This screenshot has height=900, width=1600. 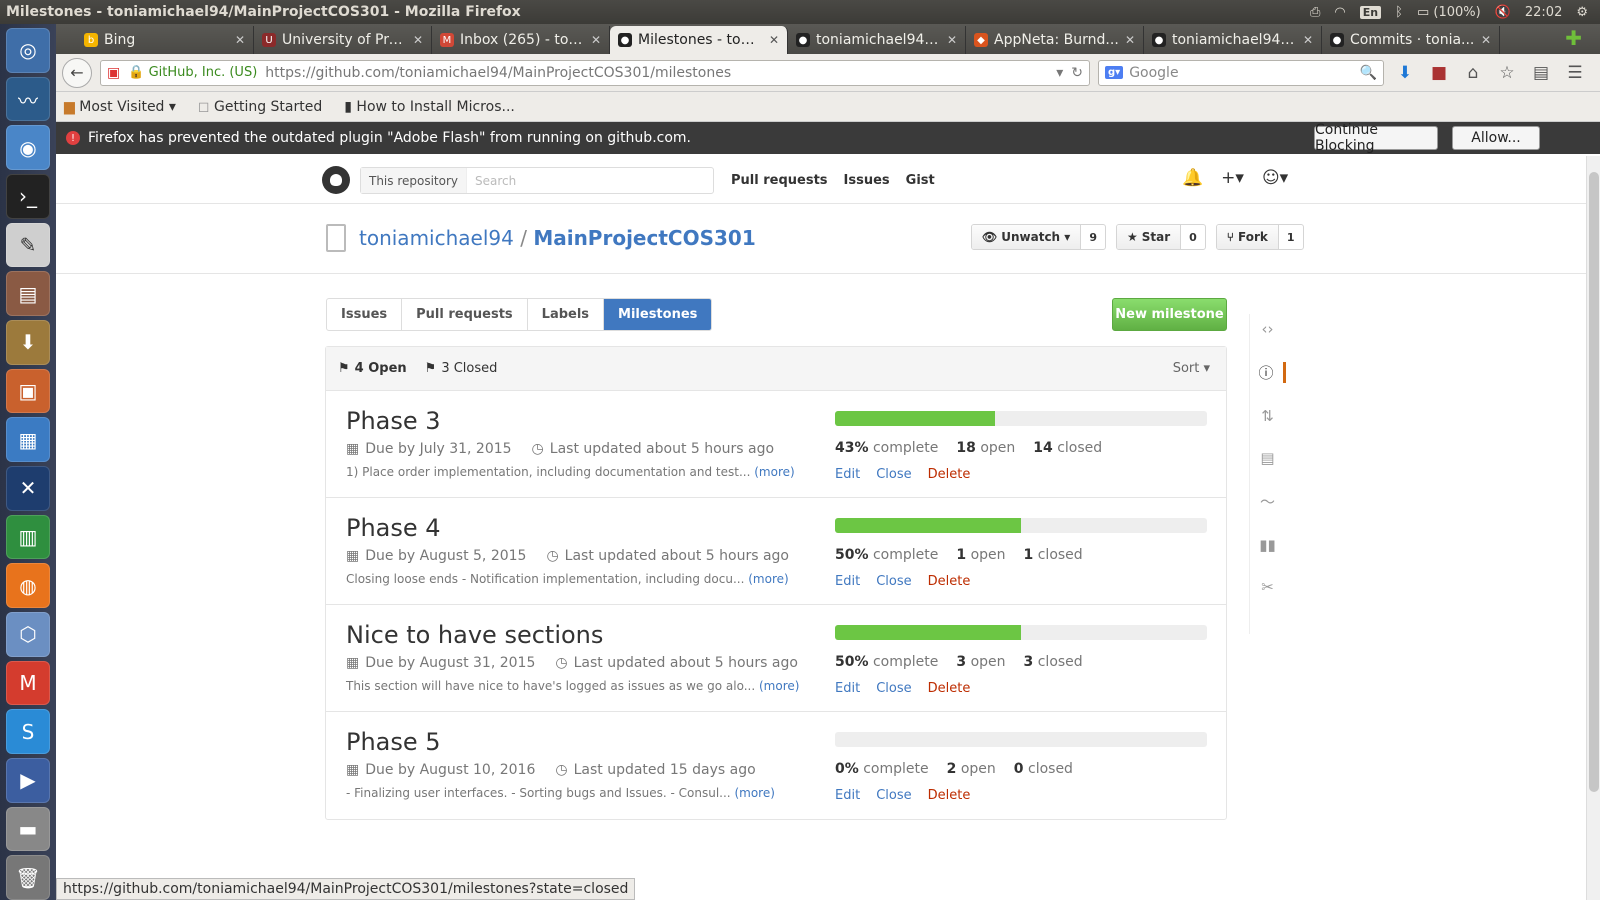 I want to click on repo-search: This repository Search, so click(x=537, y=180).